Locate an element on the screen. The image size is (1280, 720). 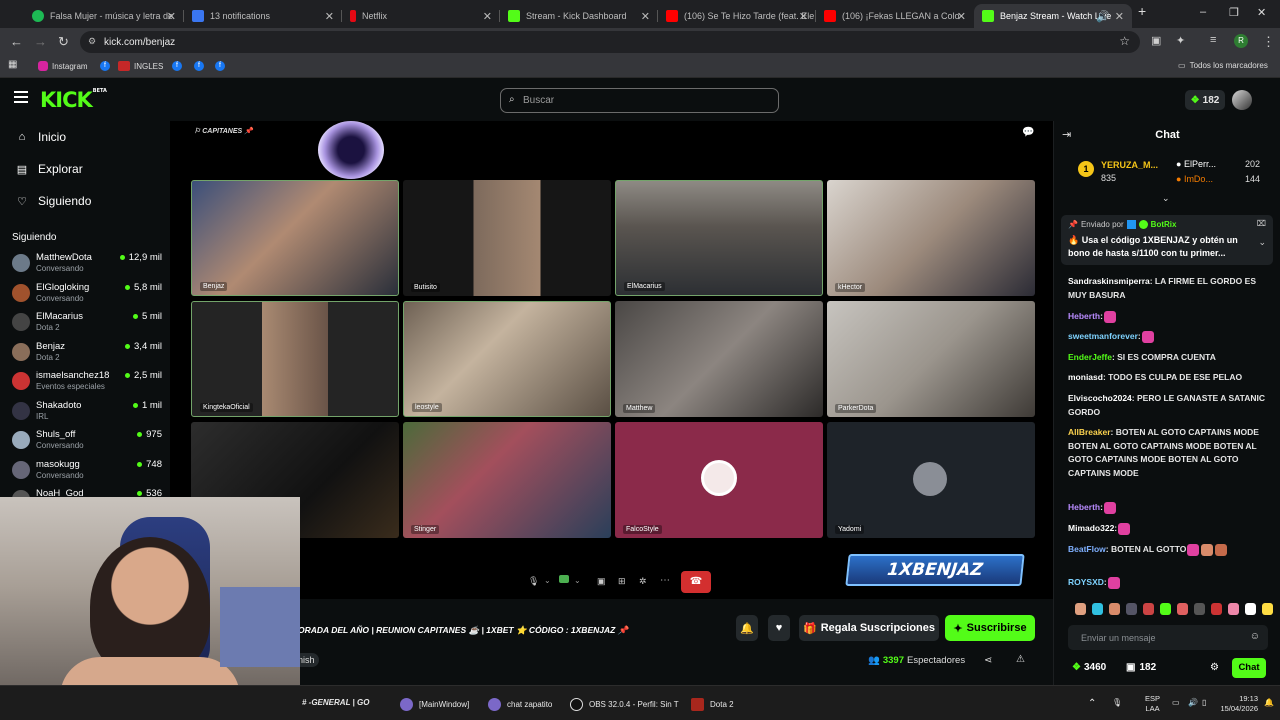
back-icon: ← is located at coordinates (16, 41).